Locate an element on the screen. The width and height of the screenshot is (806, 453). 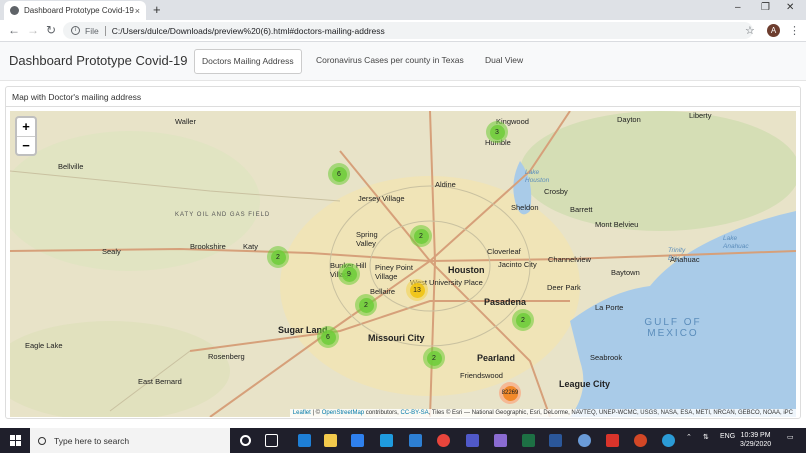
map-label: Brookshire is located at coordinates (208, 246).